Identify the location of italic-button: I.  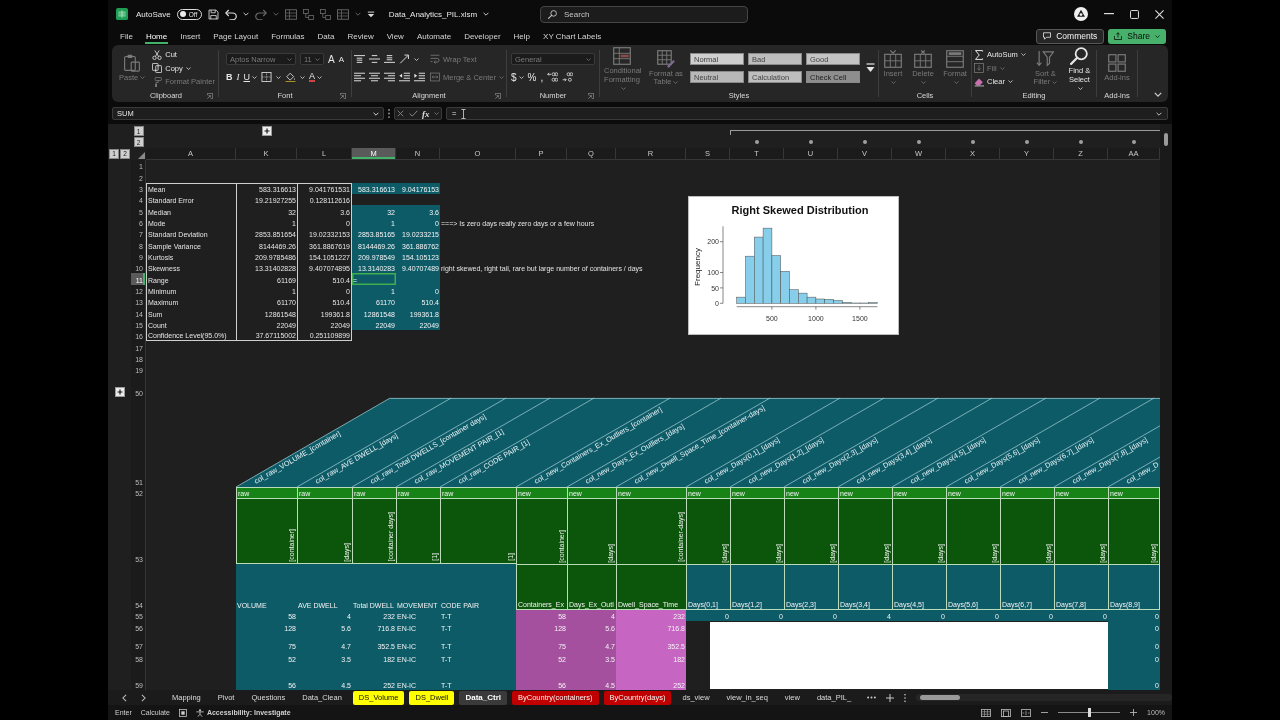
(238, 77).